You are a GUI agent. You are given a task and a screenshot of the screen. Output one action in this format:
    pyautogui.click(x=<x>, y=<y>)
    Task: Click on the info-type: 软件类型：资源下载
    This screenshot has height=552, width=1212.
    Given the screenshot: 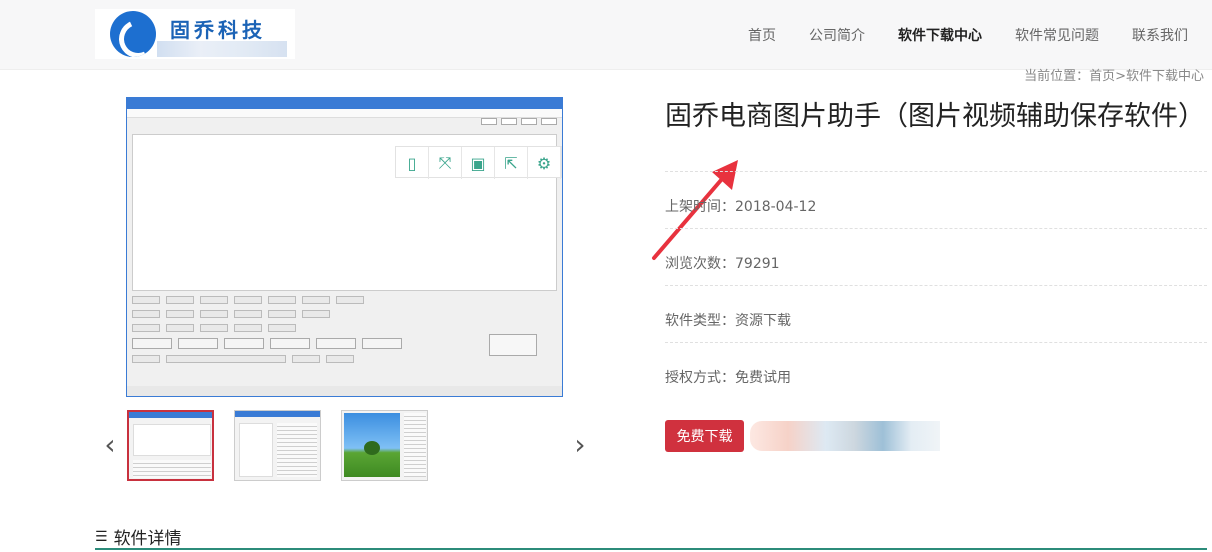 What is the action you would take?
    pyautogui.click(x=936, y=313)
    